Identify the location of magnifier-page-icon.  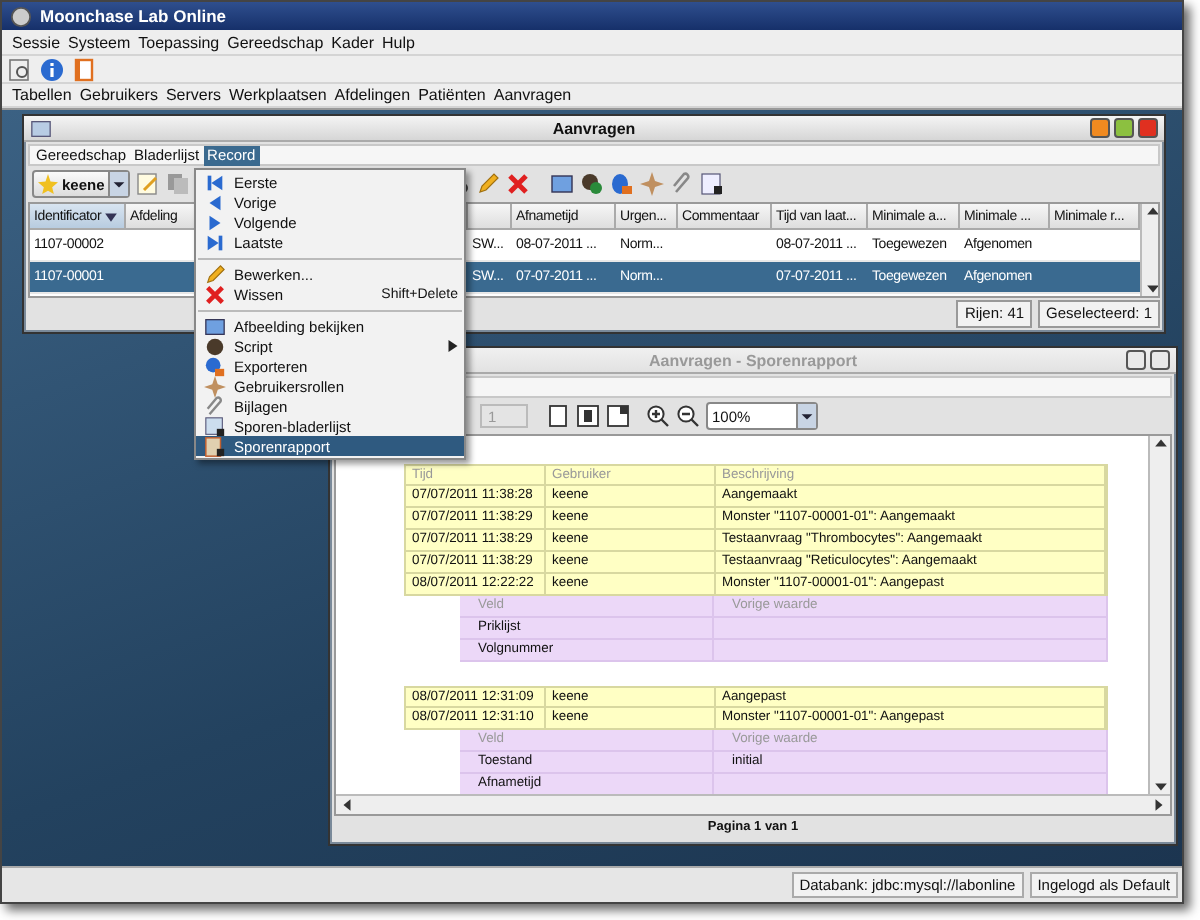
(20, 69).